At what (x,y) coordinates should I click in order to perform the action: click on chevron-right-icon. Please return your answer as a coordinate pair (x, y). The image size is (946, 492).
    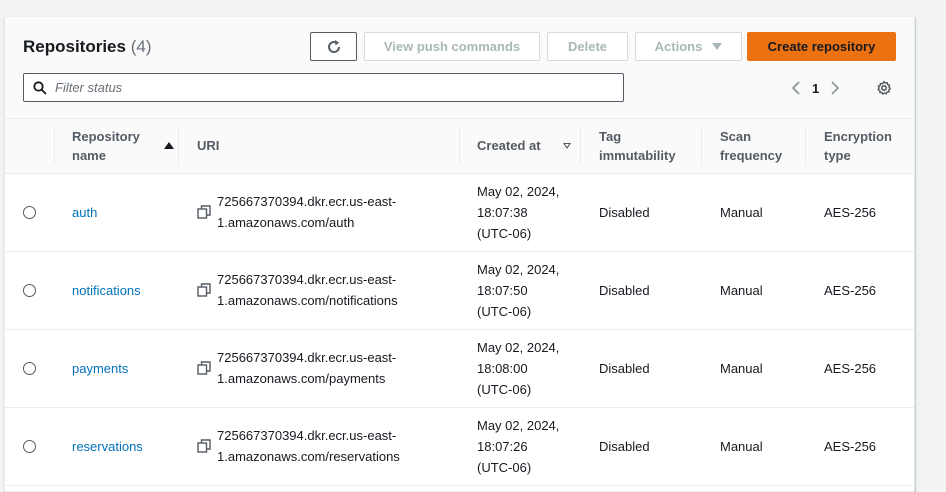
    Looking at the image, I should click on (835, 88).